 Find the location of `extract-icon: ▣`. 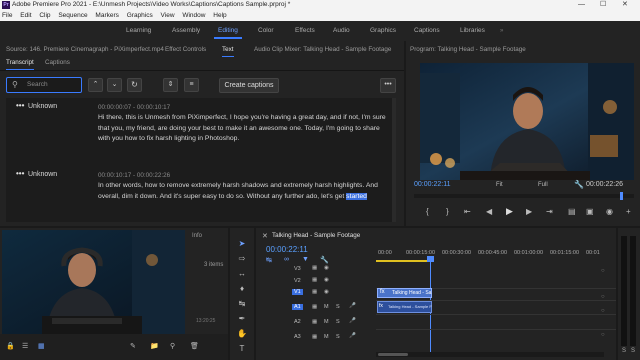

extract-icon: ▣ is located at coordinates (590, 211).